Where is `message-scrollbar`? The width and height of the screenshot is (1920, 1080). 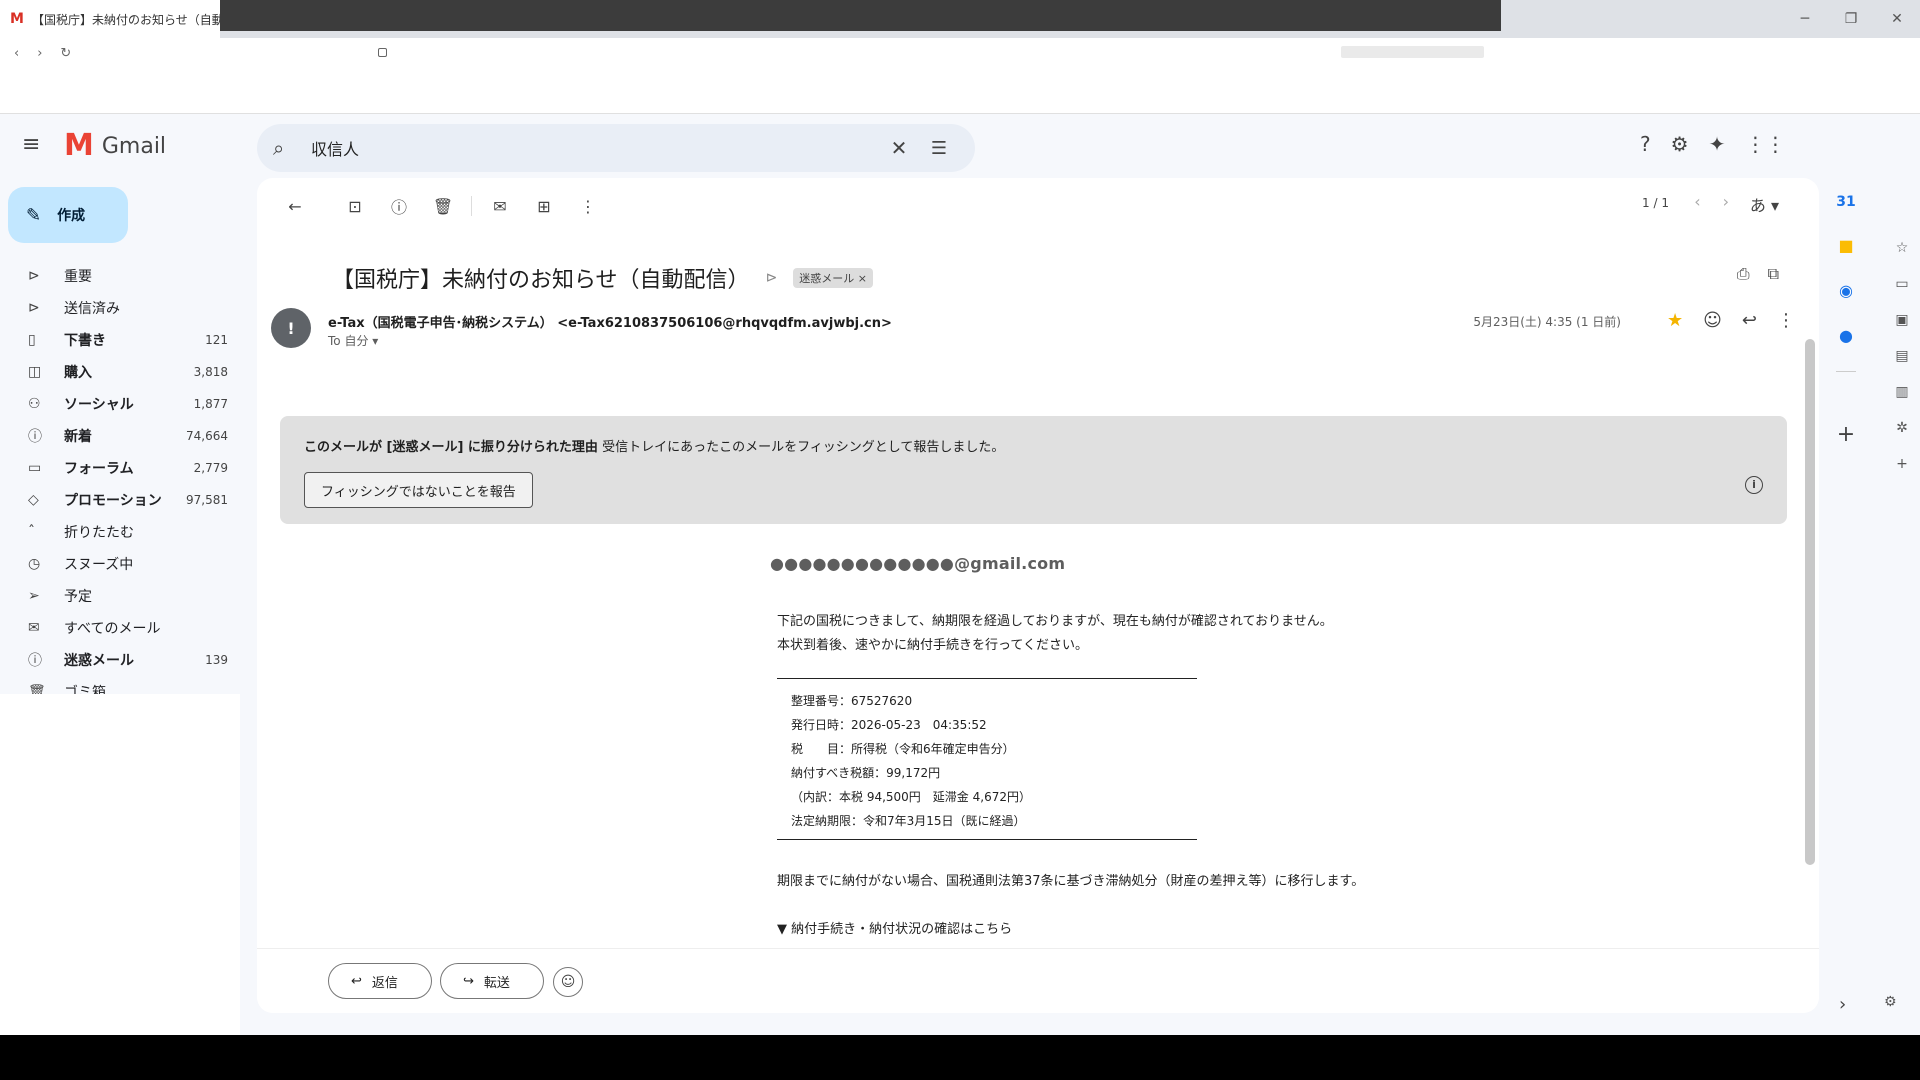 message-scrollbar is located at coordinates (1810, 602).